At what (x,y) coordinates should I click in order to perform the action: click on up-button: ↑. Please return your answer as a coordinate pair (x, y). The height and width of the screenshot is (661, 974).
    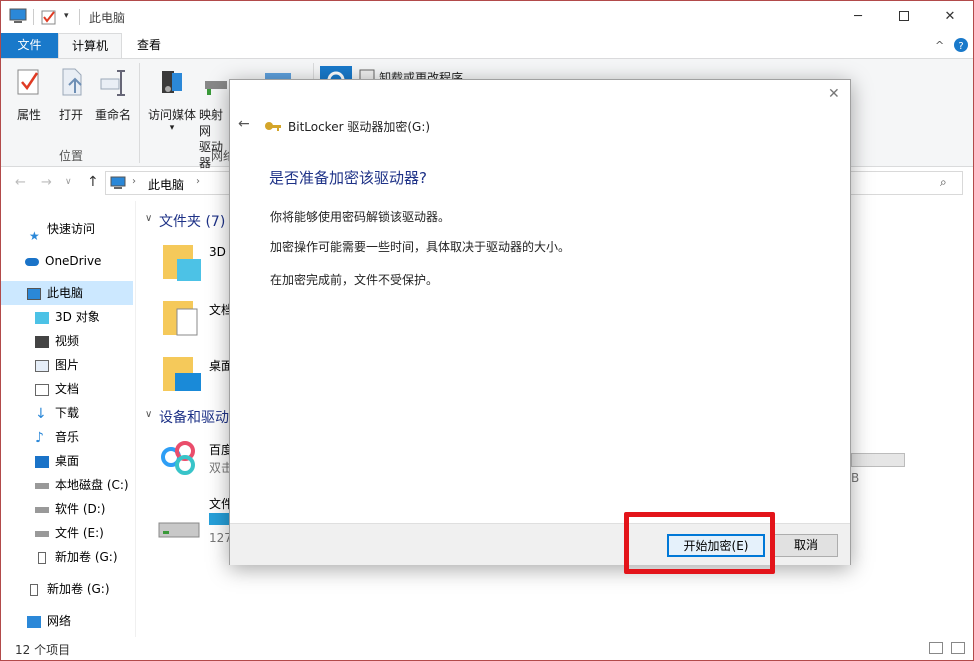
    Looking at the image, I should click on (93, 182).